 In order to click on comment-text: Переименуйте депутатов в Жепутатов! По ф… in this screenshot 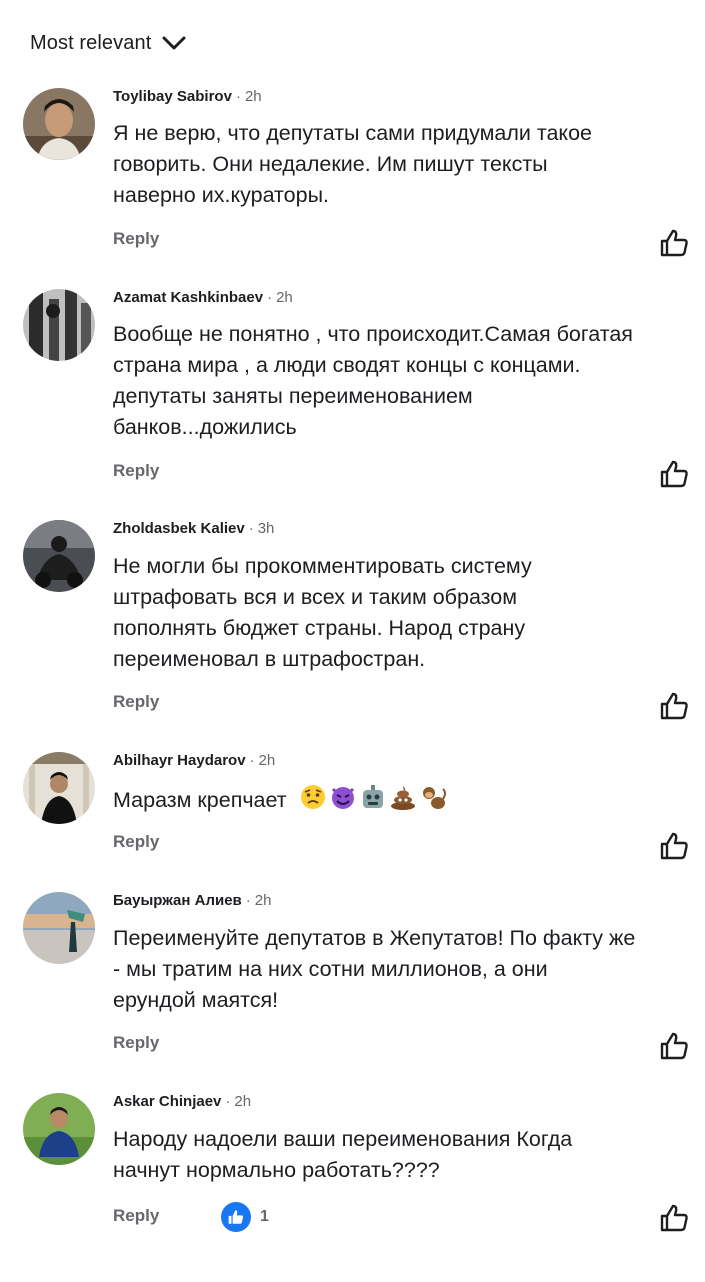, I will do `click(374, 969)`.